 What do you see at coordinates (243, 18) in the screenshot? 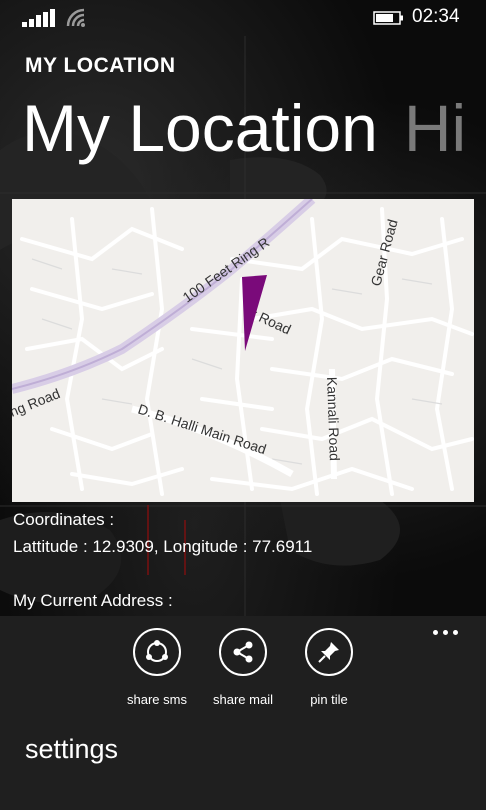
I see `status-bar: 02:34` at bounding box center [243, 18].